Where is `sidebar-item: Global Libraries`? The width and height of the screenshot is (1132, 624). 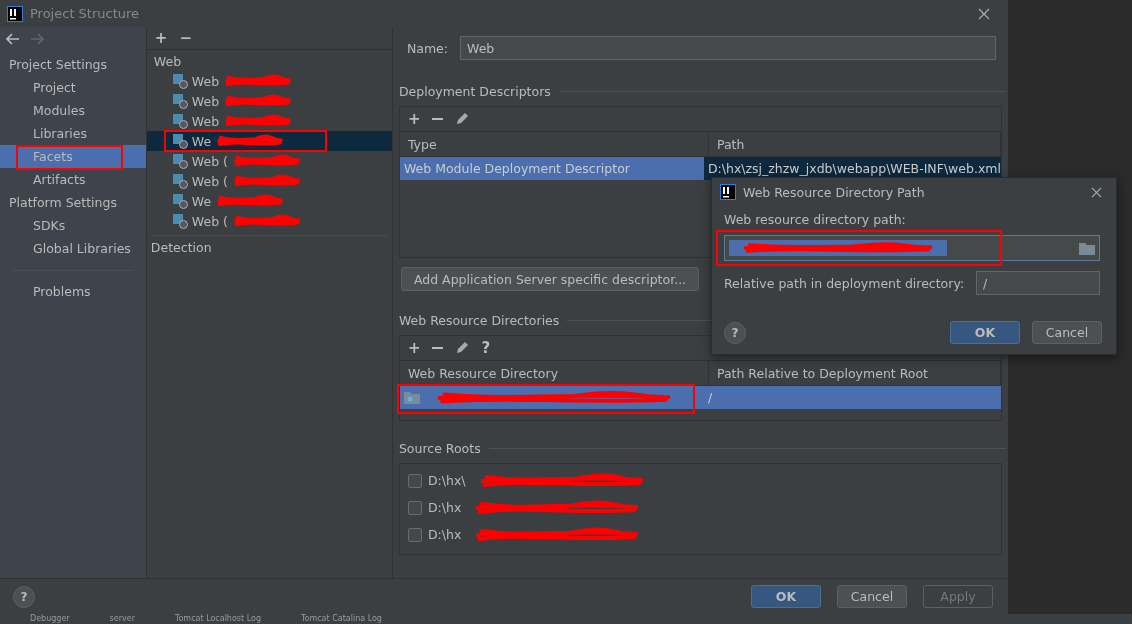 sidebar-item: Global Libraries is located at coordinates (73, 248).